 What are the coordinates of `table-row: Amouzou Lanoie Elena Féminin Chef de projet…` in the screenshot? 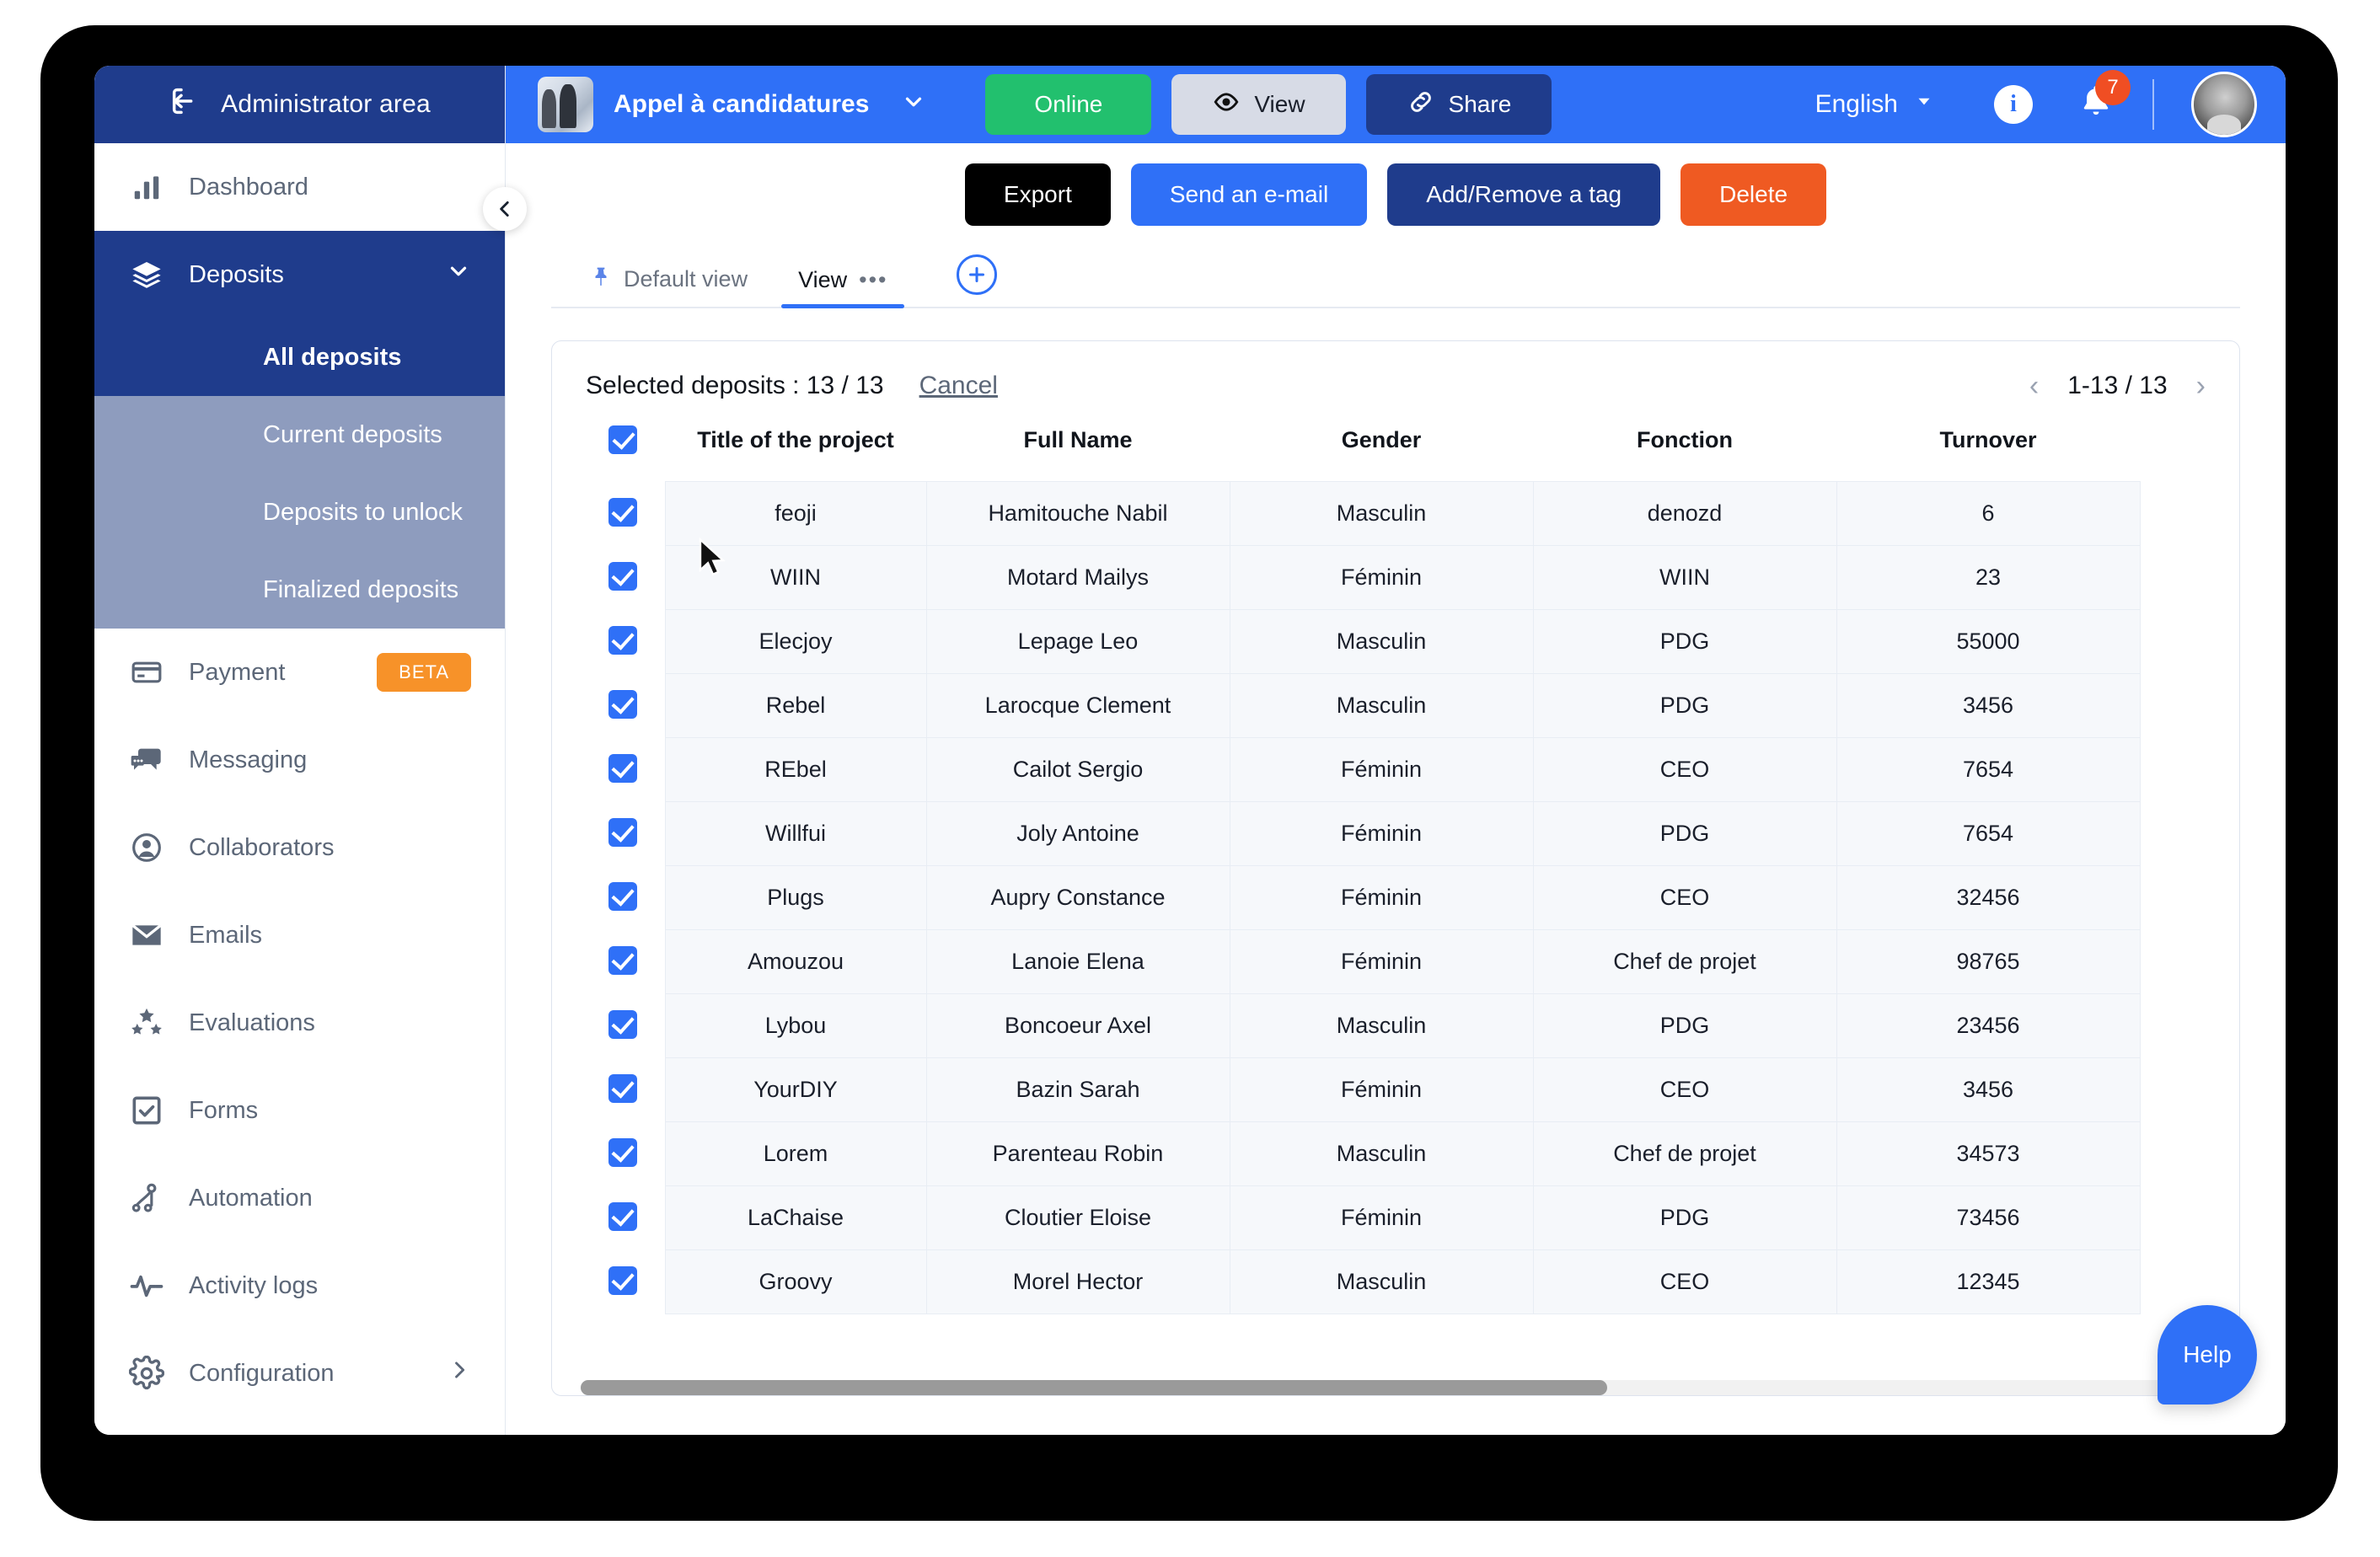 It's located at (1396, 961).